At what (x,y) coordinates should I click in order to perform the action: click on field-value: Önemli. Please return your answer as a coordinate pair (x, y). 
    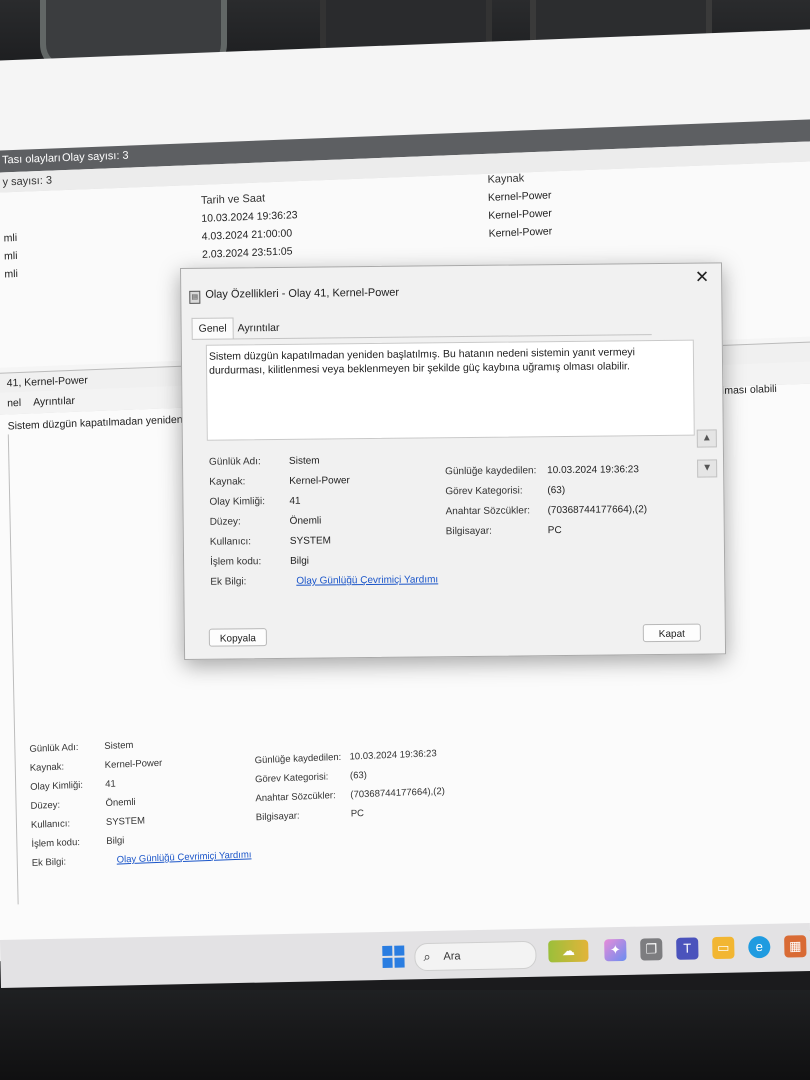
    Looking at the image, I should click on (120, 802).